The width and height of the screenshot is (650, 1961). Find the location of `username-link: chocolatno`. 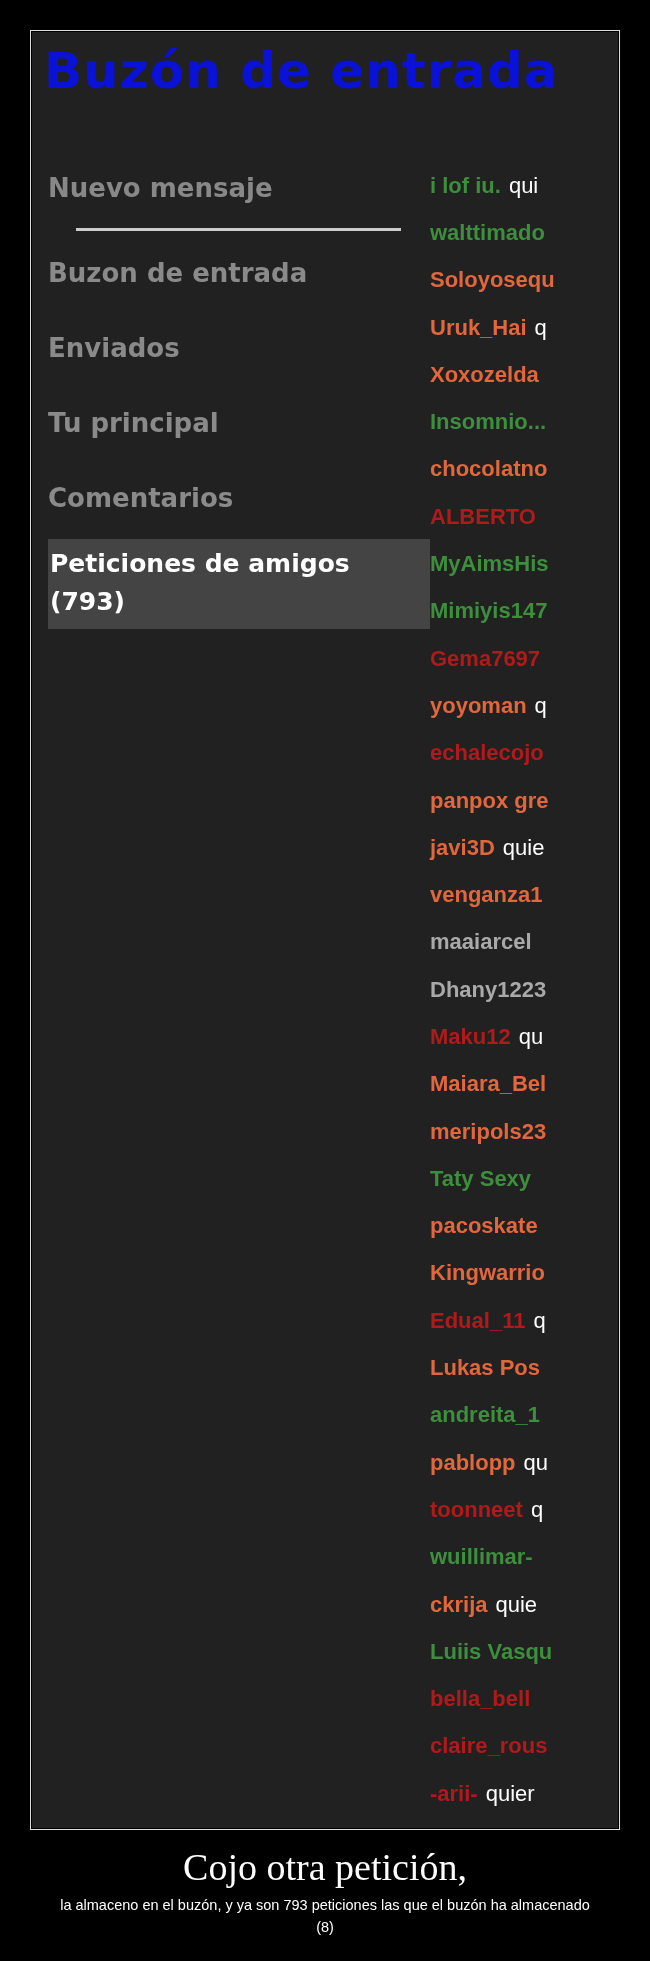

username-link: chocolatno is located at coordinates (489, 469).